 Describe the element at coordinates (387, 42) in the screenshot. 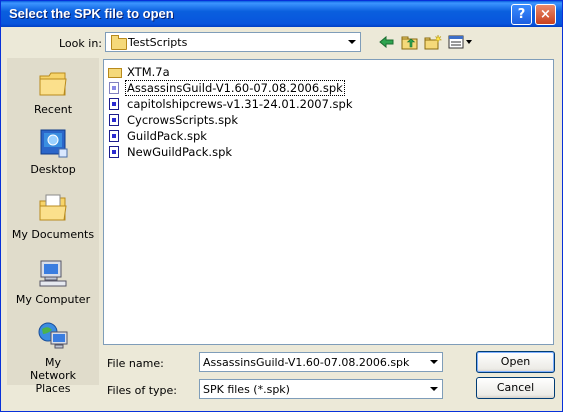

I see `back-icon` at that location.